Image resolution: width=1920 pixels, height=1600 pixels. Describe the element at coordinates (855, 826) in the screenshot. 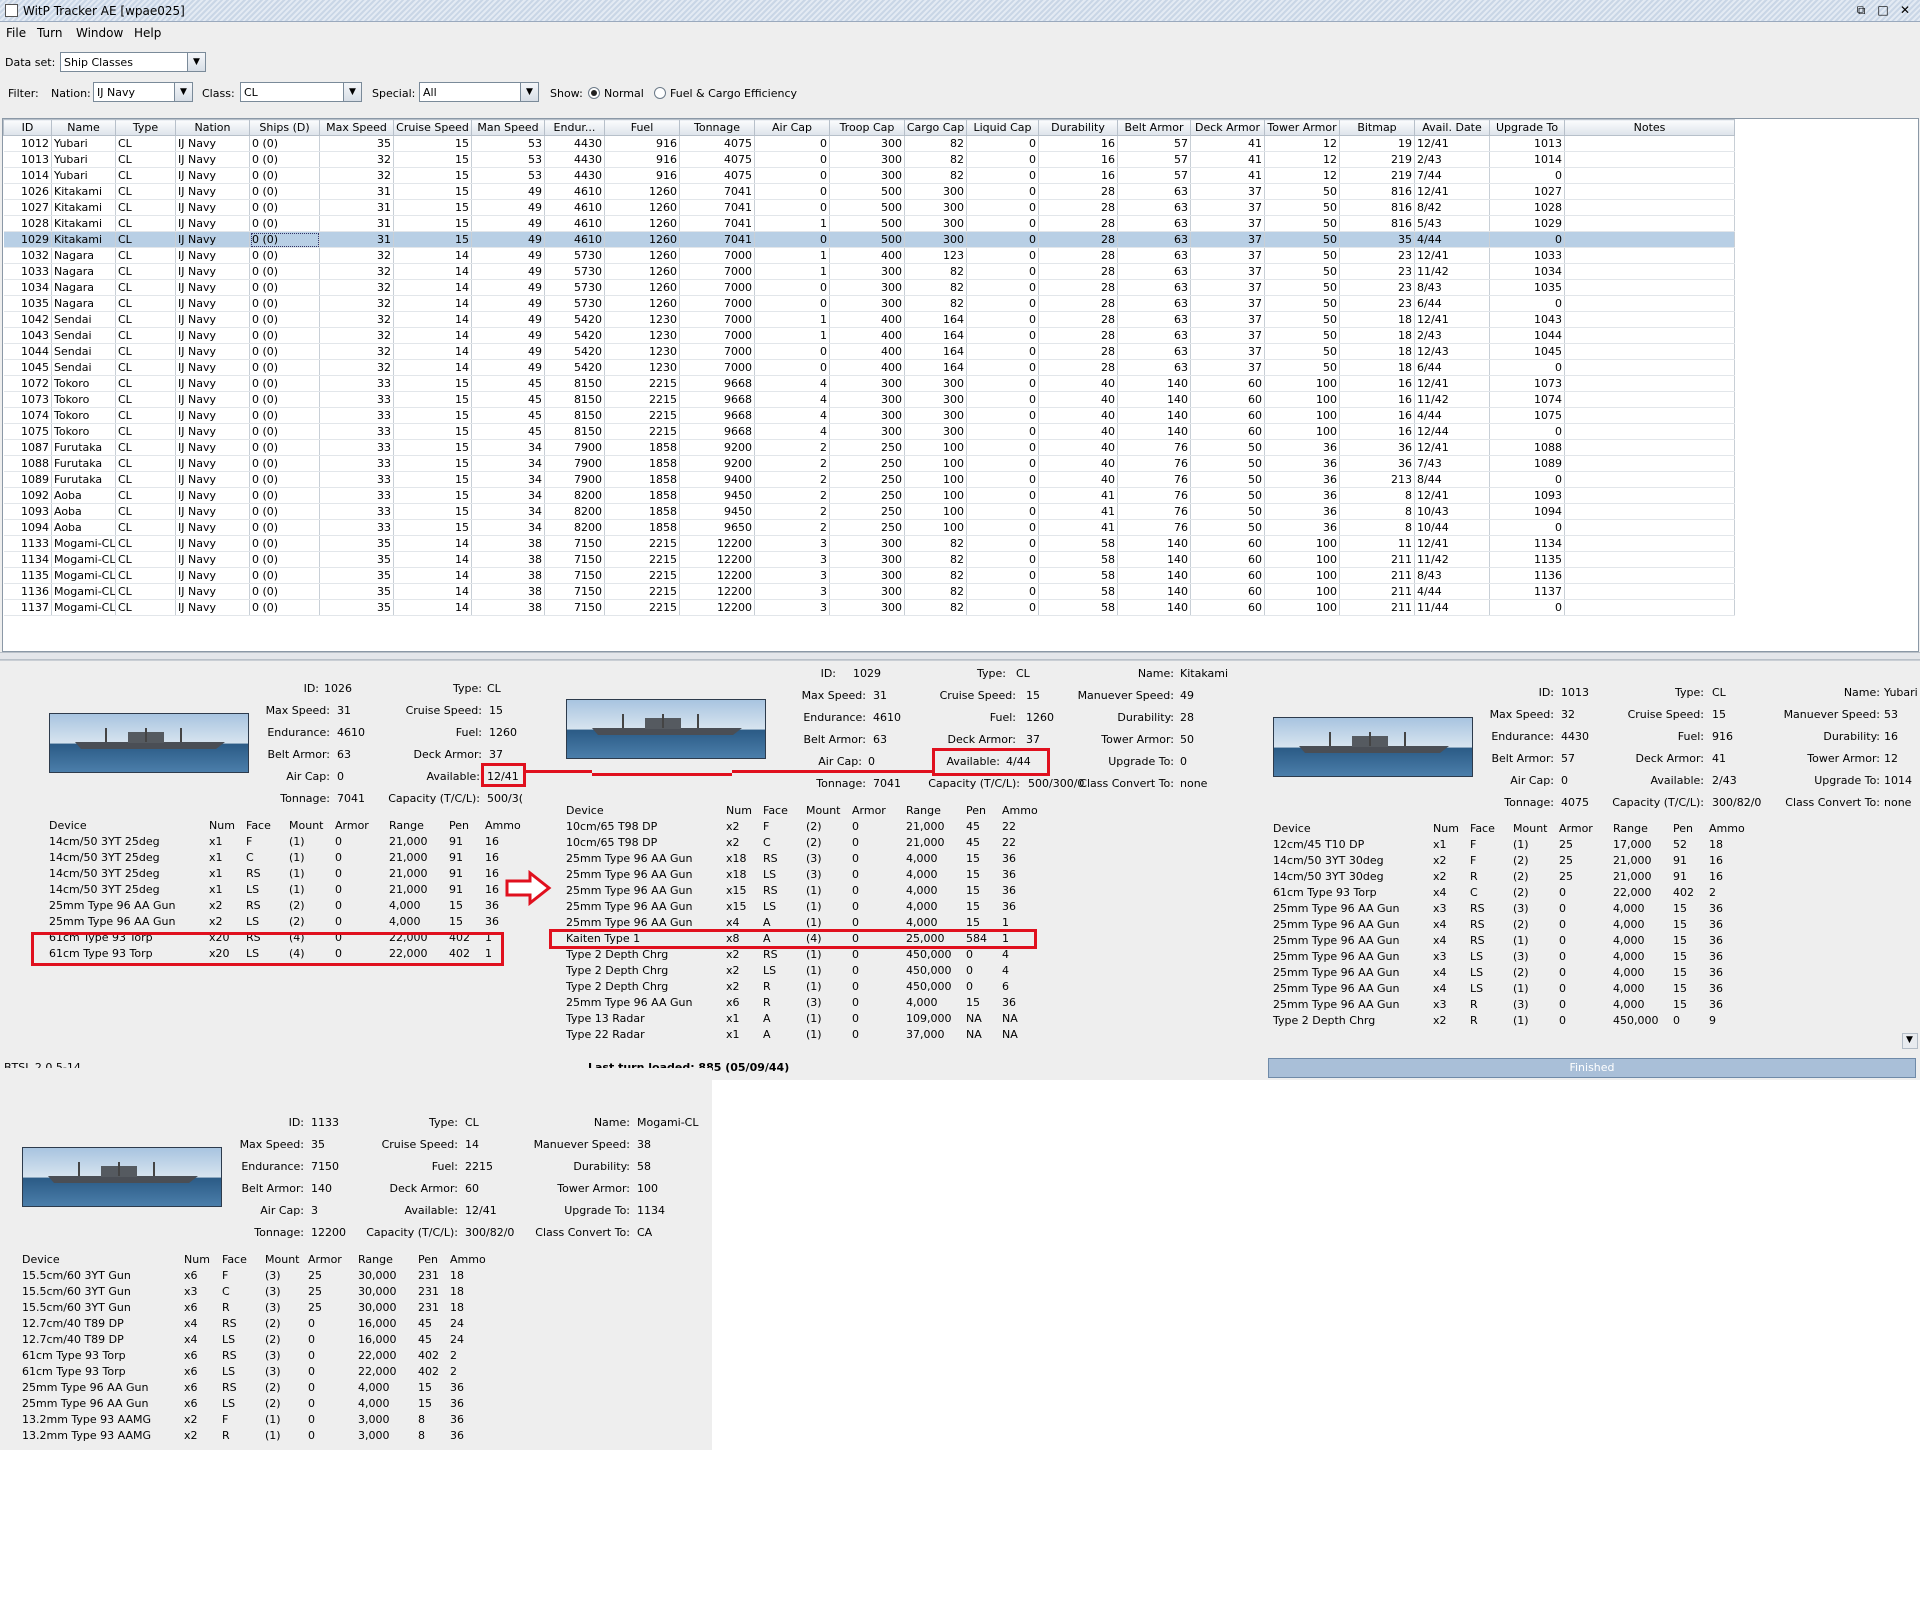

I see `device-cell: 0` at that location.